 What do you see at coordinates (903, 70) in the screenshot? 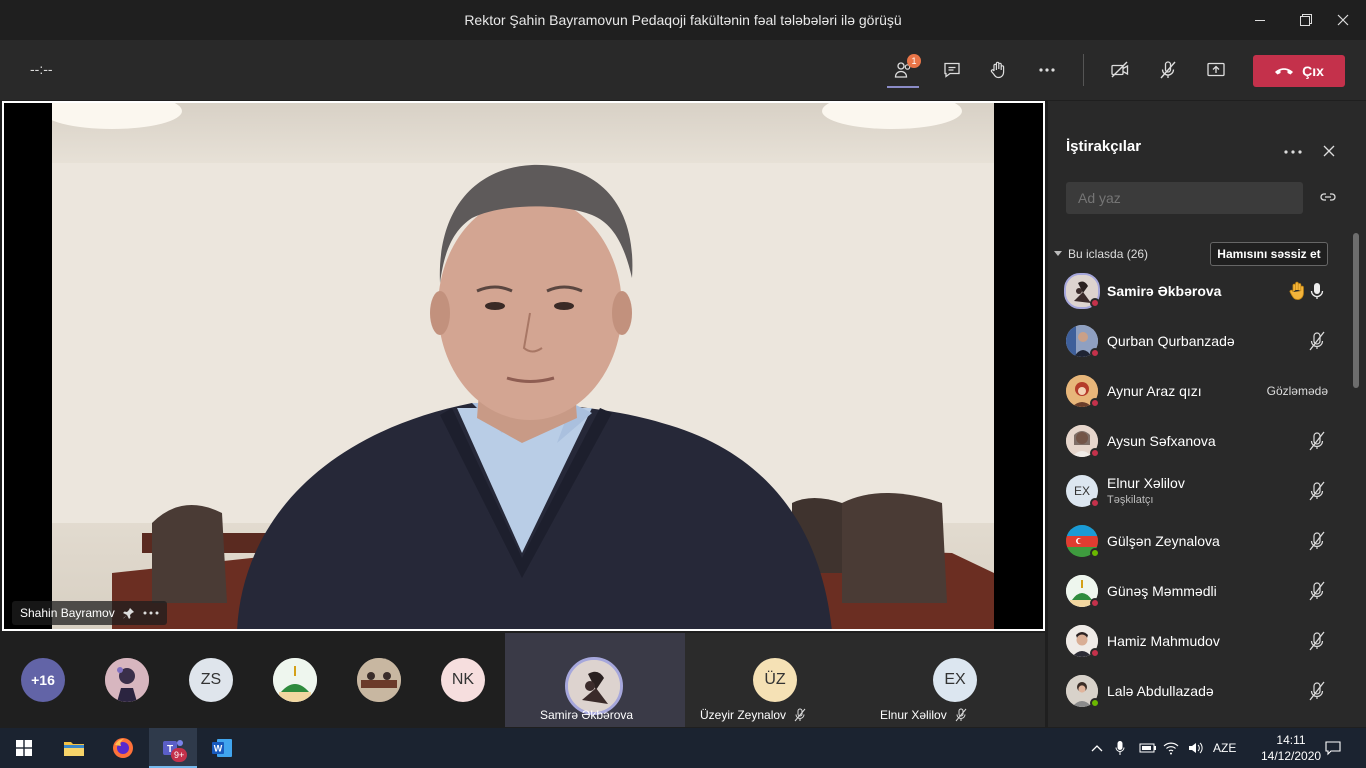
I see `show-participants-button: 1` at bounding box center [903, 70].